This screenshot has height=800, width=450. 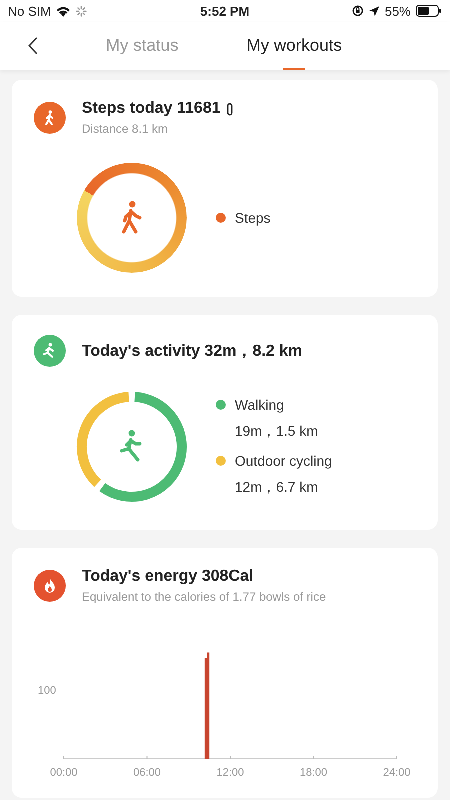 What do you see at coordinates (397, 11) in the screenshot?
I see `battery-percent: 55%` at bounding box center [397, 11].